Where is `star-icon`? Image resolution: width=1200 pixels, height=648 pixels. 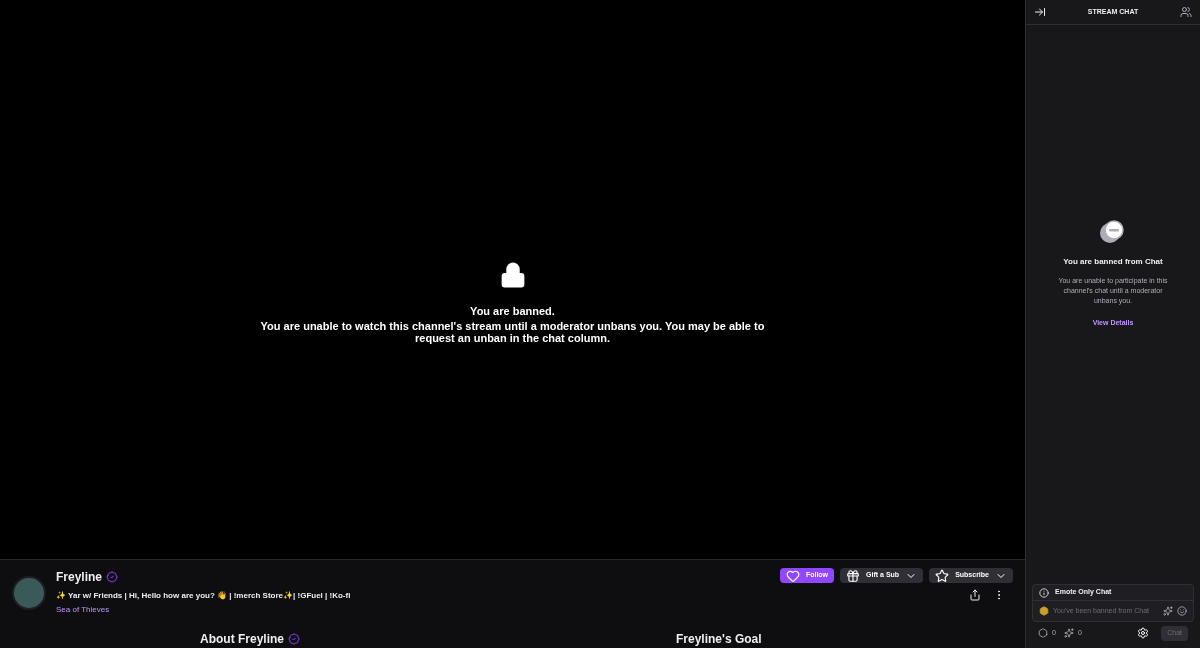 star-icon is located at coordinates (942, 575).